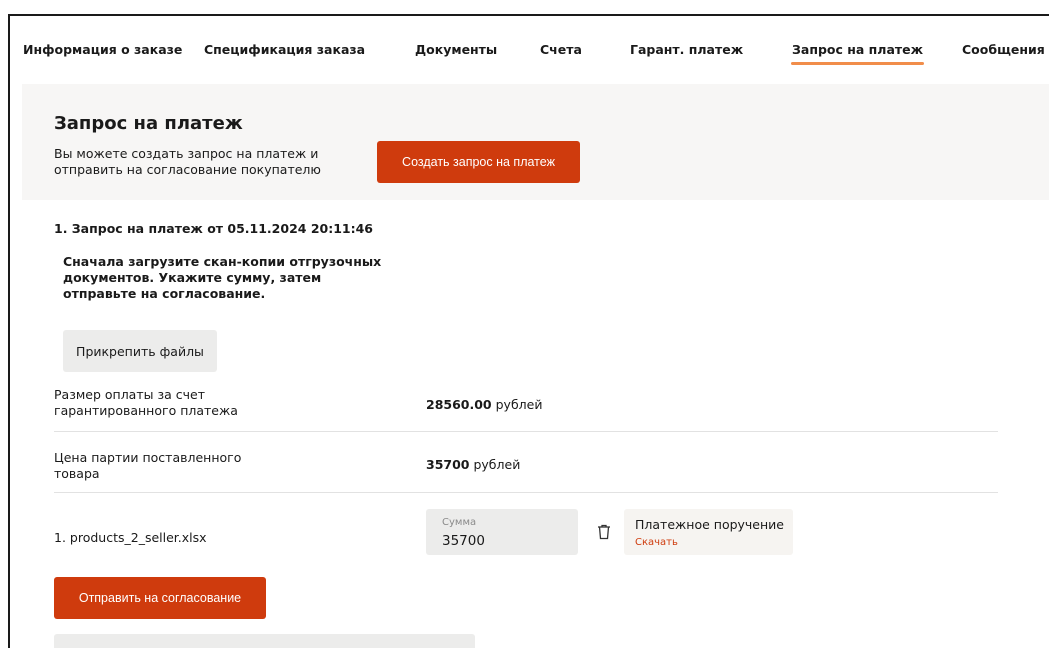 The height and width of the screenshot is (648, 1049). I want to click on tab-order-specification: Спецификация заказа, so click(284, 49).